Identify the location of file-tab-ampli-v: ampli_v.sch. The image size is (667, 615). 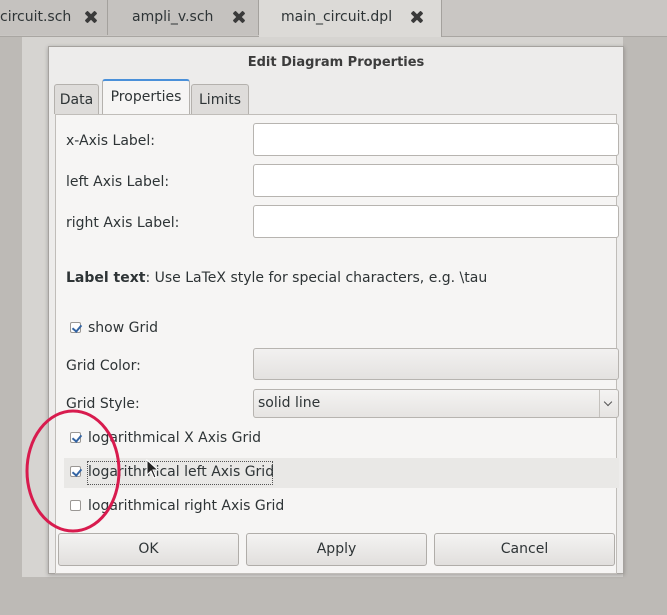
(183, 17).